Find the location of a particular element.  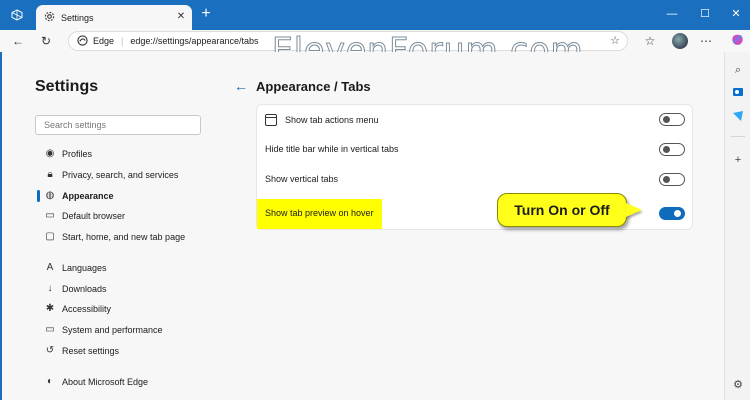

sidebar-item-label: Default browser is located at coordinates (94, 216).